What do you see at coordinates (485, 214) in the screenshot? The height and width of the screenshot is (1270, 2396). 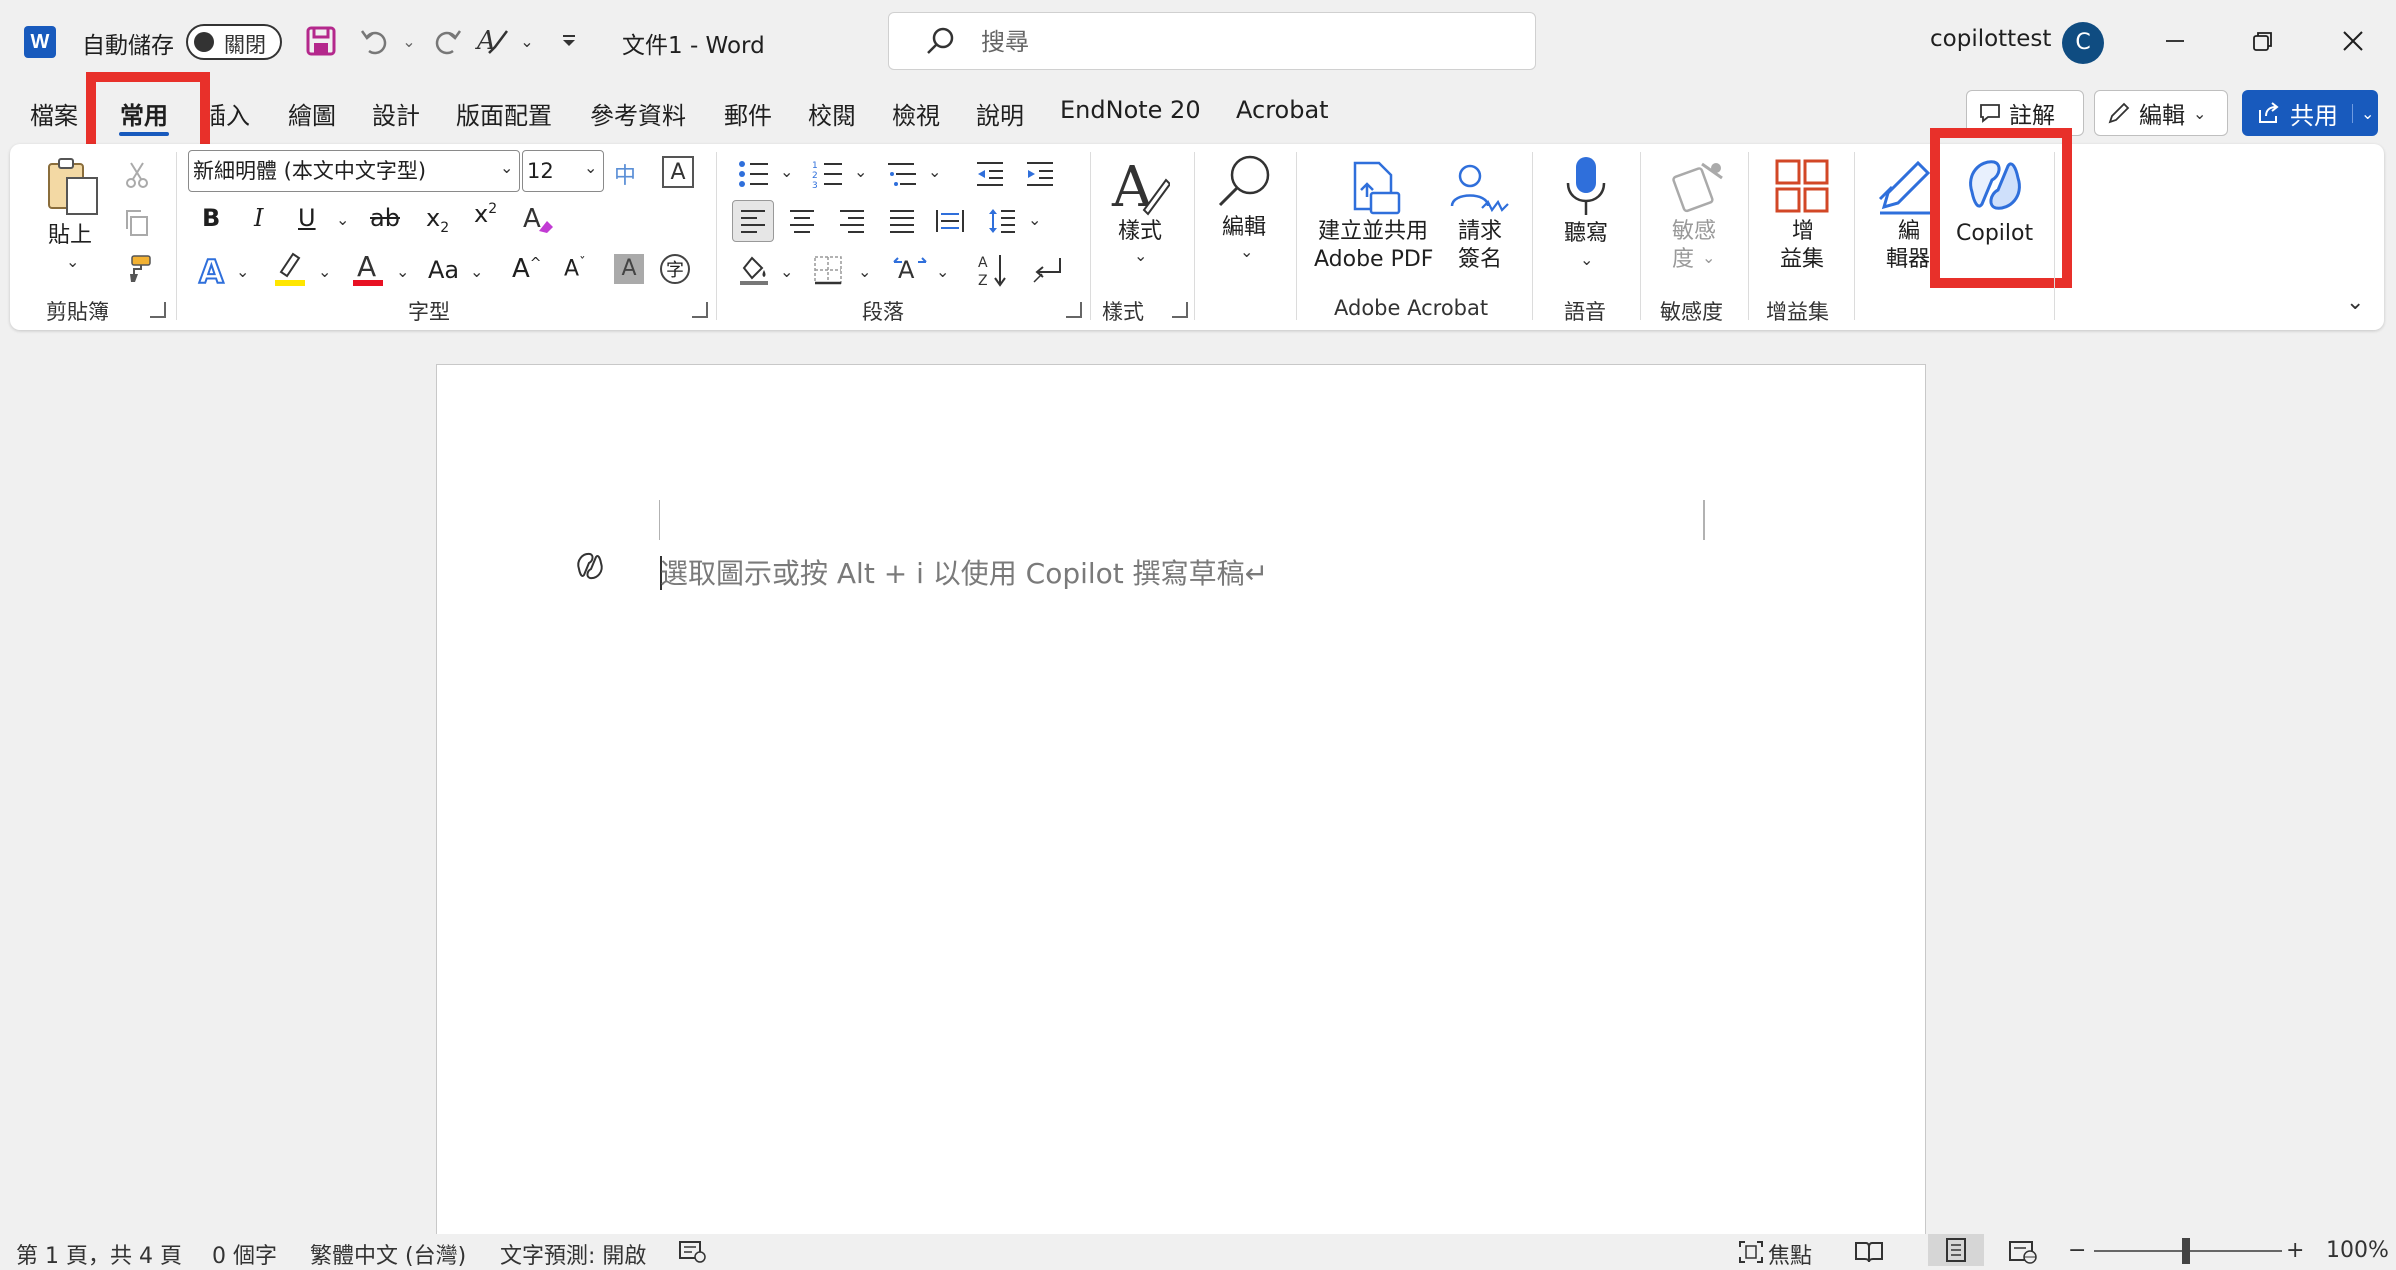 I see `superscript-button: x2` at bounding box center [485, 214].